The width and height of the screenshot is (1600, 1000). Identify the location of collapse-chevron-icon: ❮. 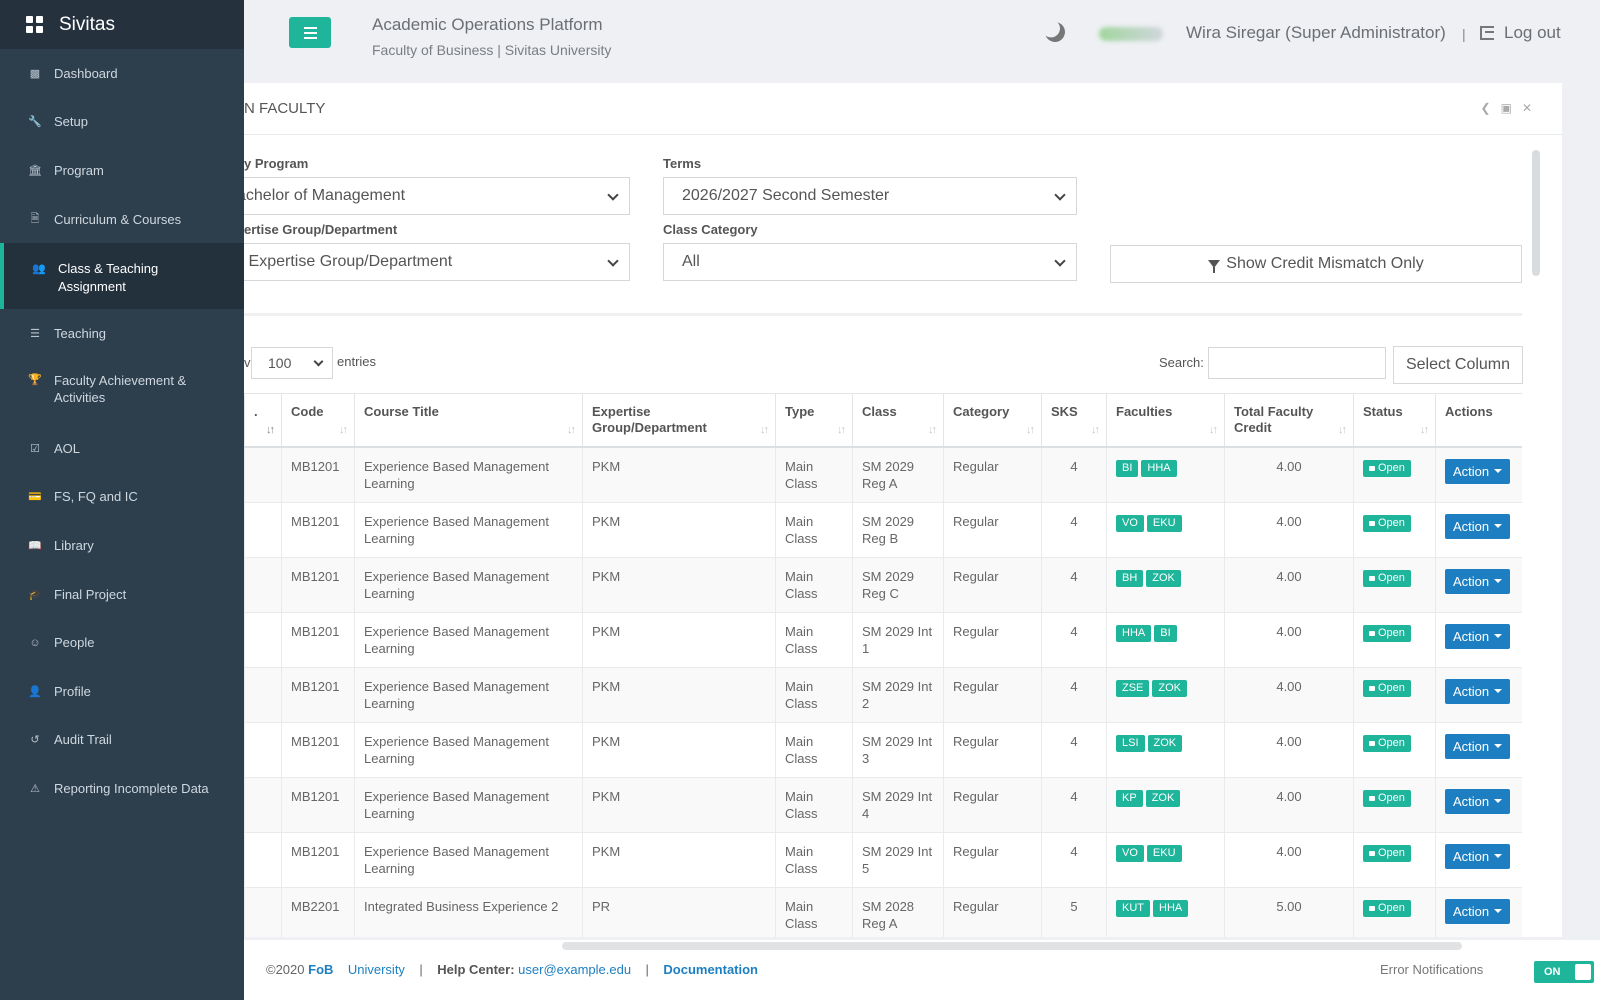
(1486, 108).